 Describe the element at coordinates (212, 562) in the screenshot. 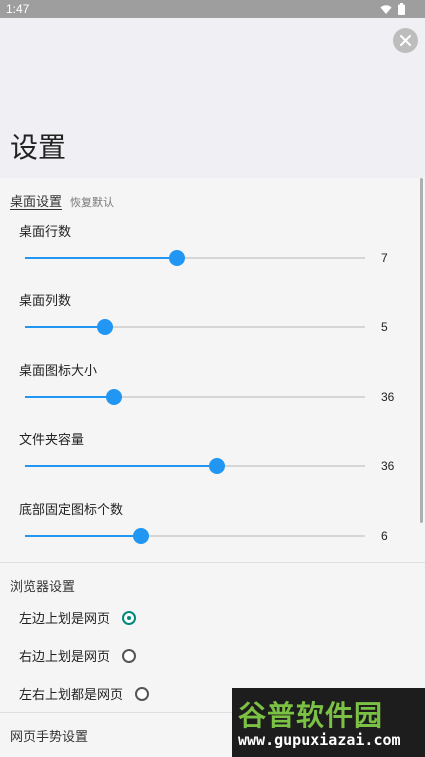

I see `divider` at that location.